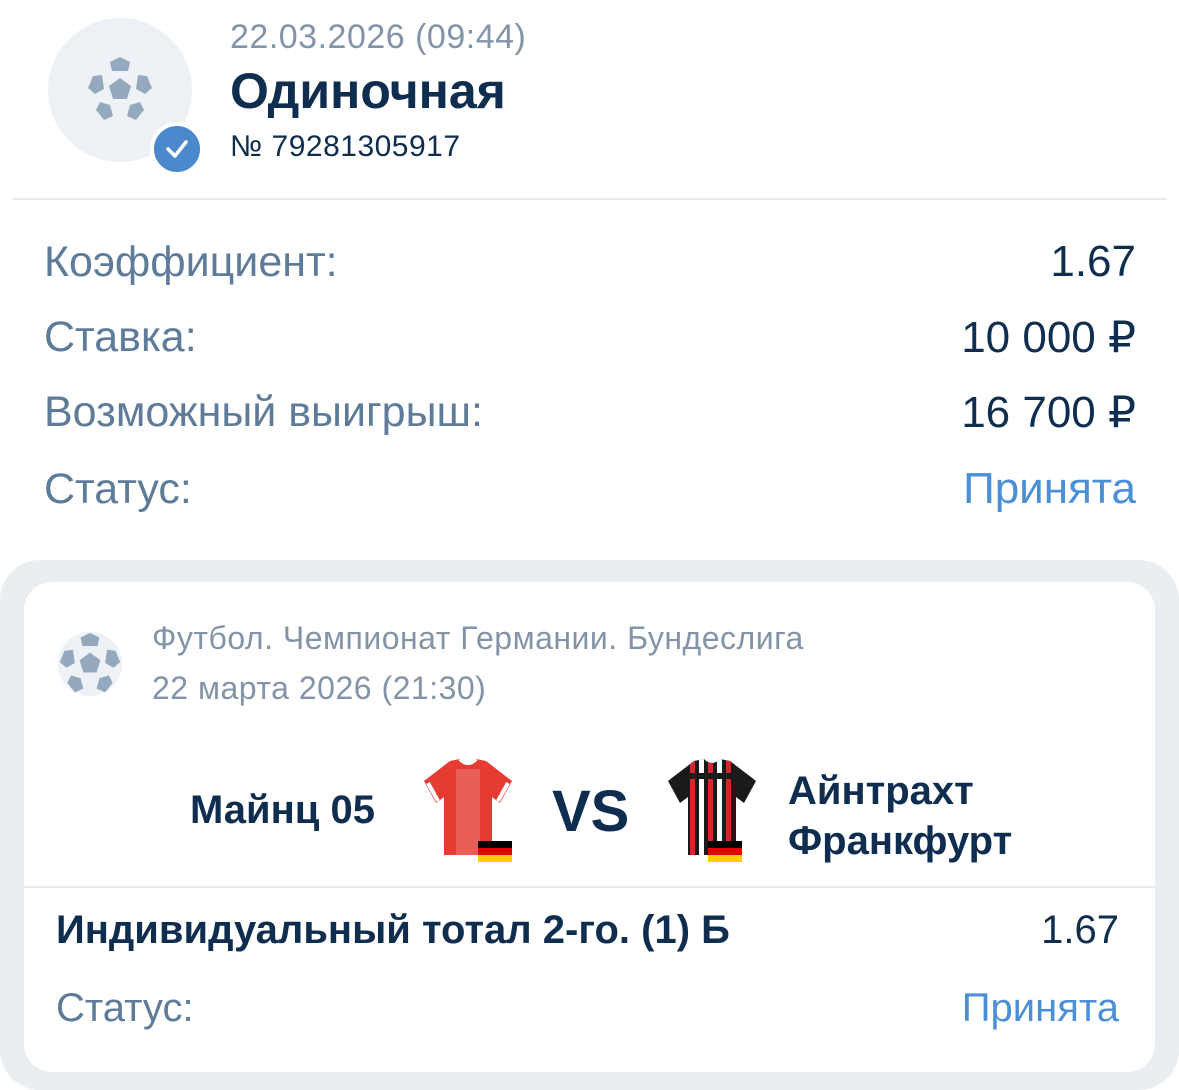 This screenshot has width=1179, height=1090. What do you see at coordinates (378, 37) in the screenshot?
I see `bet-datetime: 22.03.2026 (09:44)` at bounding box center [378, 37].